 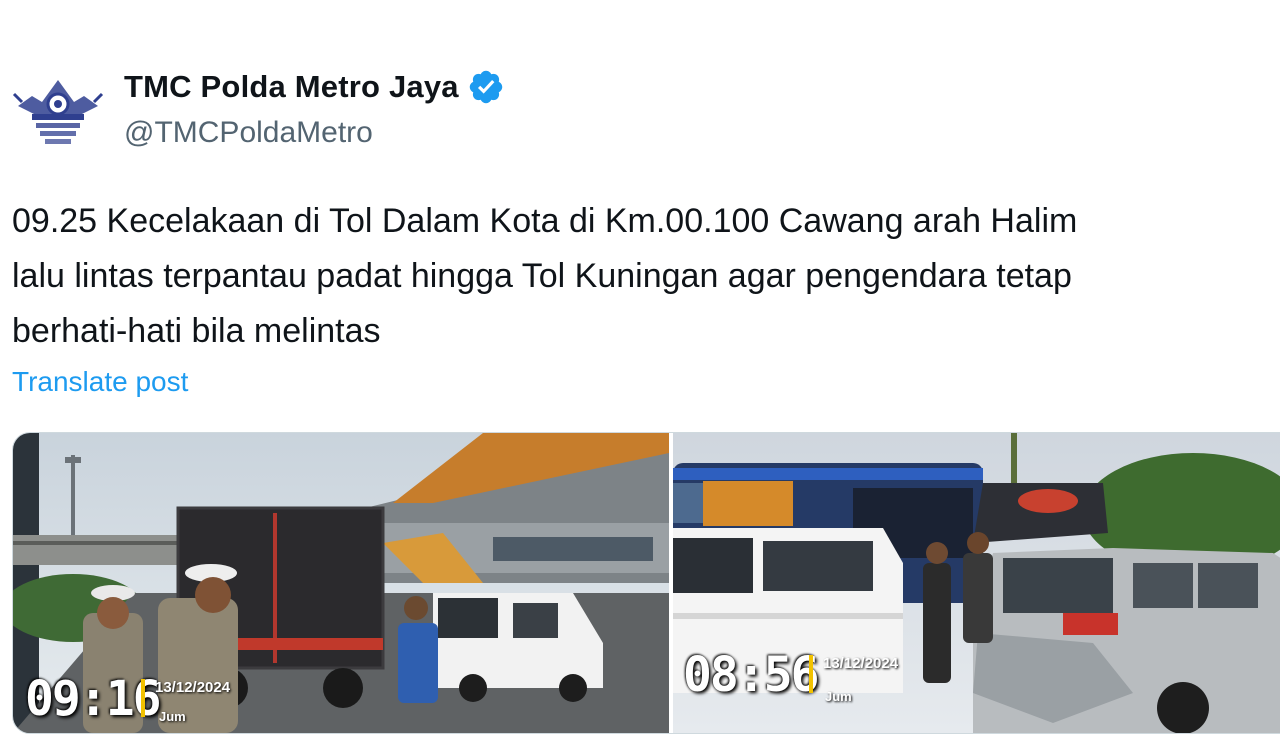 I want to click on police-emblem-icon, so click(x=58, y=112).